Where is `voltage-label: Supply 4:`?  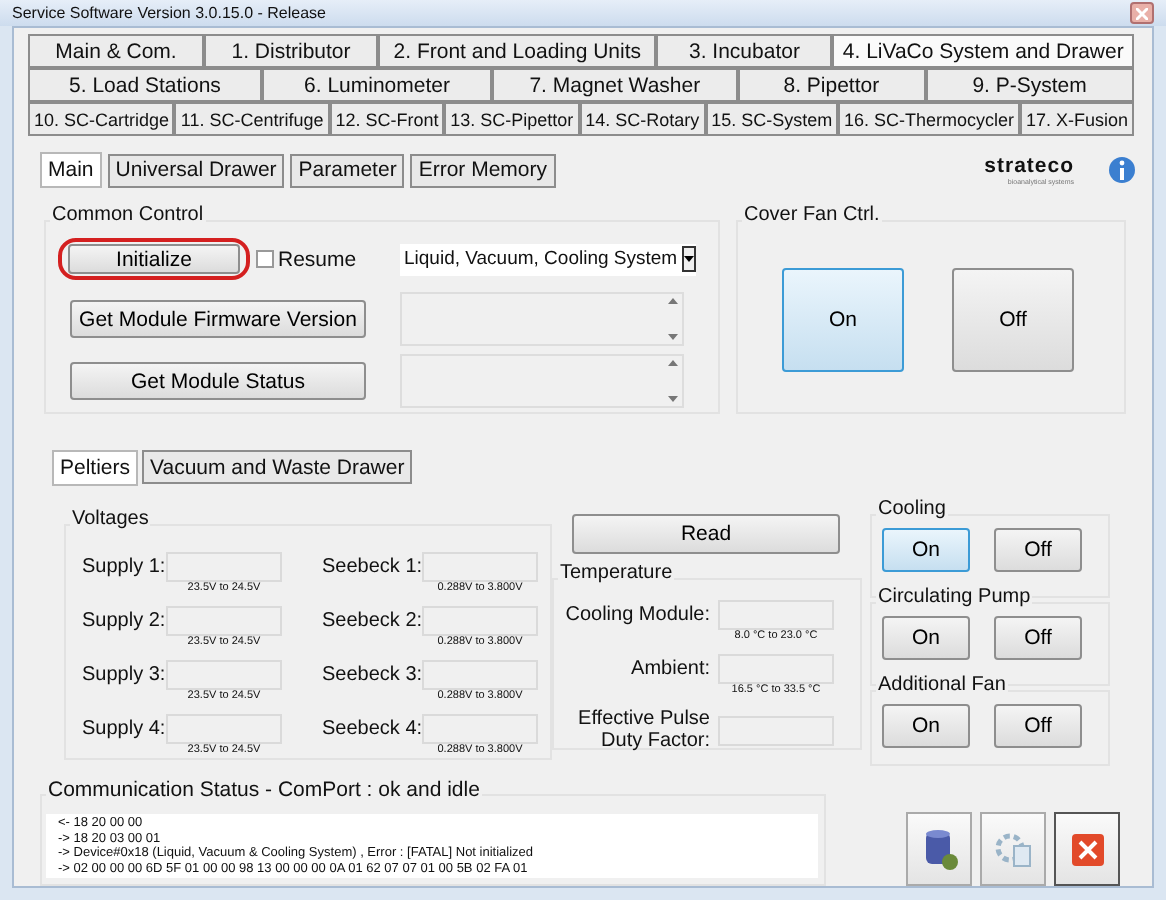
voltage-label: Supply 4: is located at coordinates (124, 730).